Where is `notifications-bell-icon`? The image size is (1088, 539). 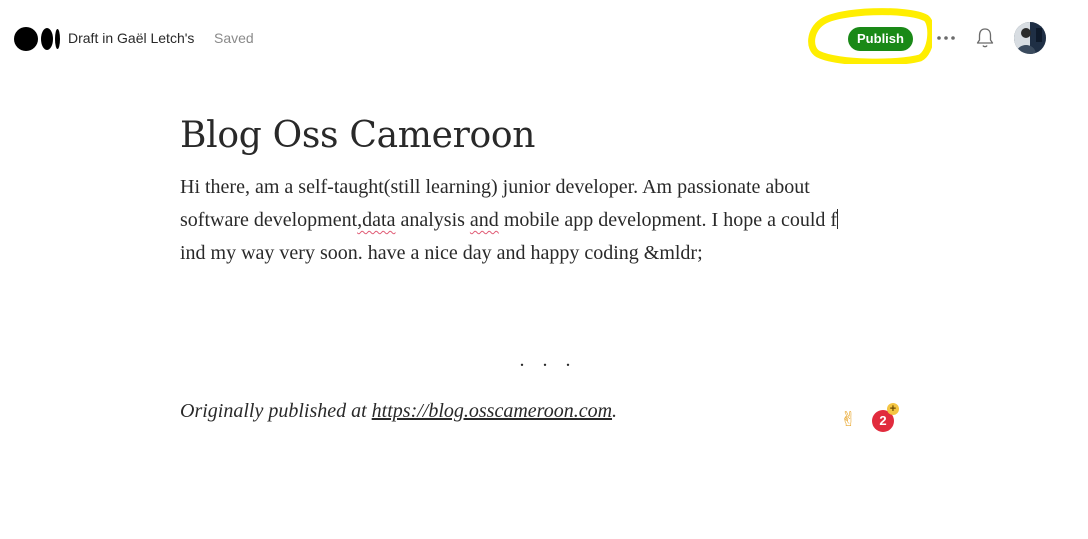 notifications-bell-icon is located at coordinates (985, 38).